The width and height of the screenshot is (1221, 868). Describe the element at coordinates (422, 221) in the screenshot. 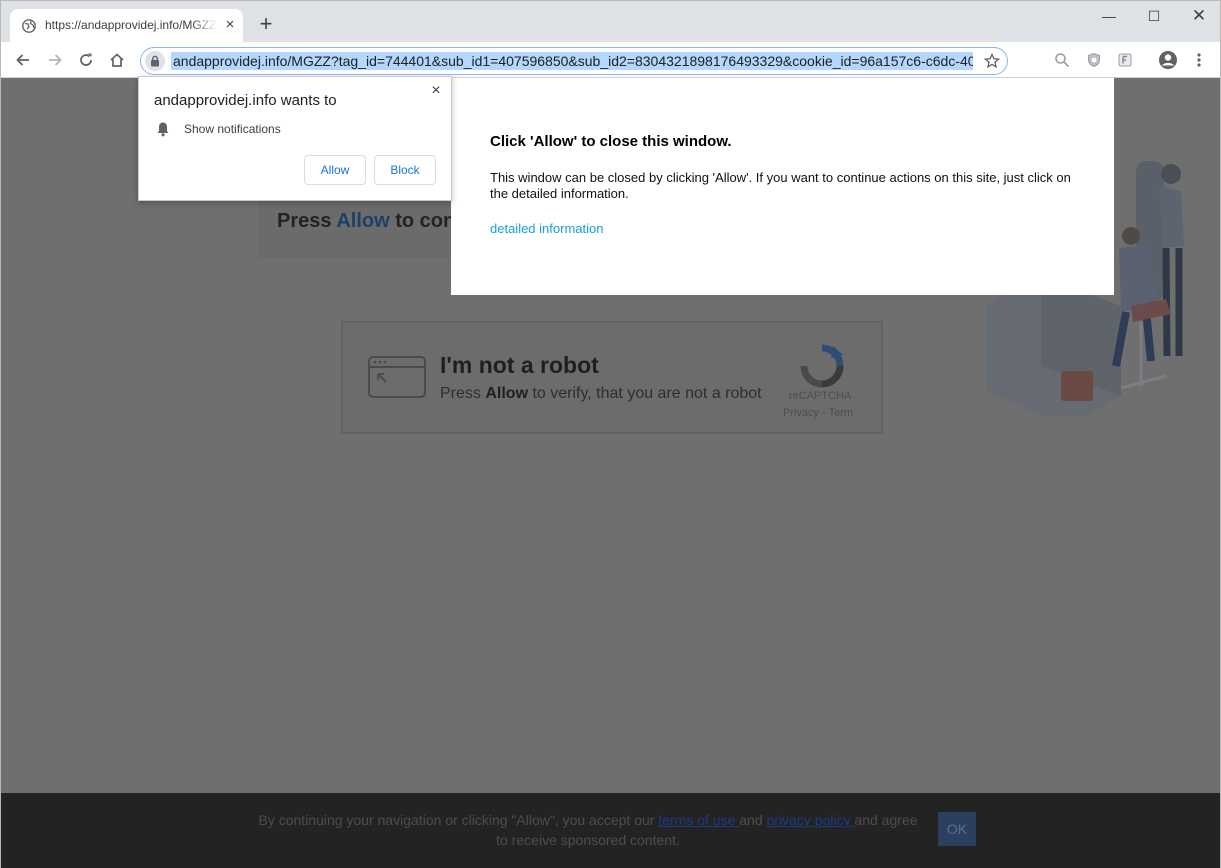

I see `press-suffix: to con` at that location.